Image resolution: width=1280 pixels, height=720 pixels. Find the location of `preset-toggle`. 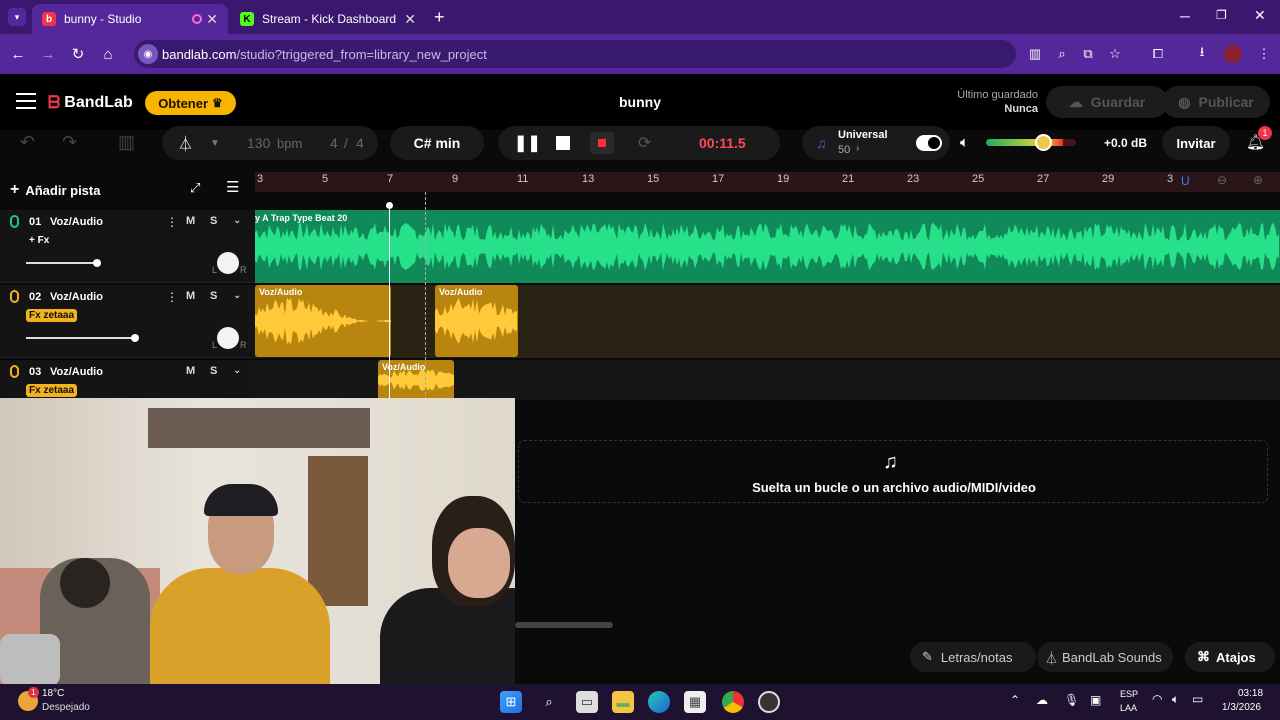

preset-toggle is located at coordinates (929, 143).